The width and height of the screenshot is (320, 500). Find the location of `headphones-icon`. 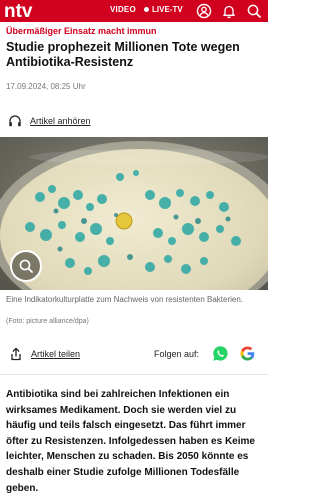

headphones-icon is located at coordinates (15, 121).